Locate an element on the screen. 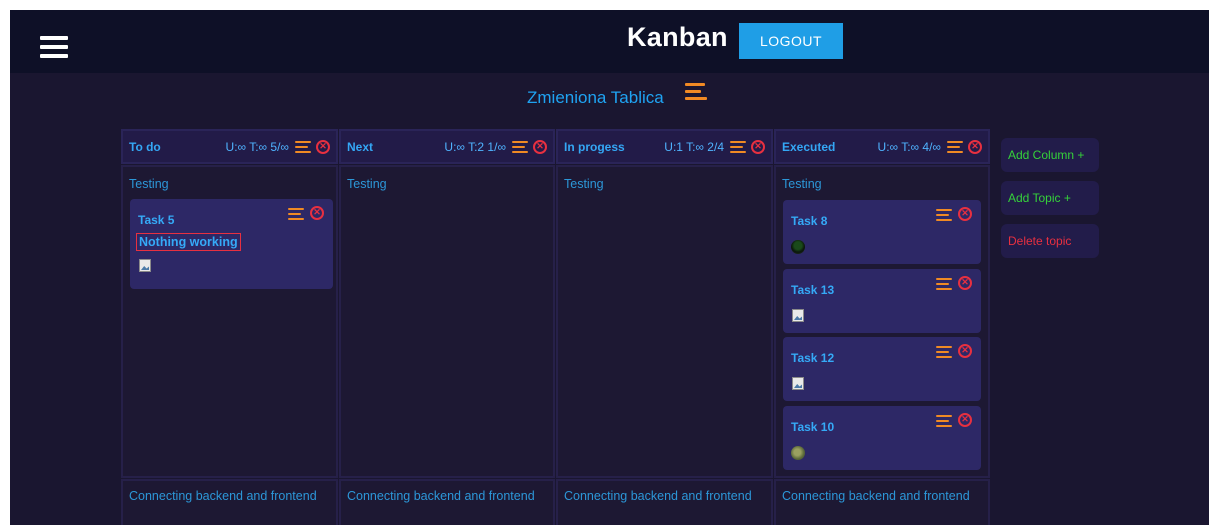 This screenshot has width=1209, height=525. logout-button: LOGOUT is located at coordinates (791, 41).